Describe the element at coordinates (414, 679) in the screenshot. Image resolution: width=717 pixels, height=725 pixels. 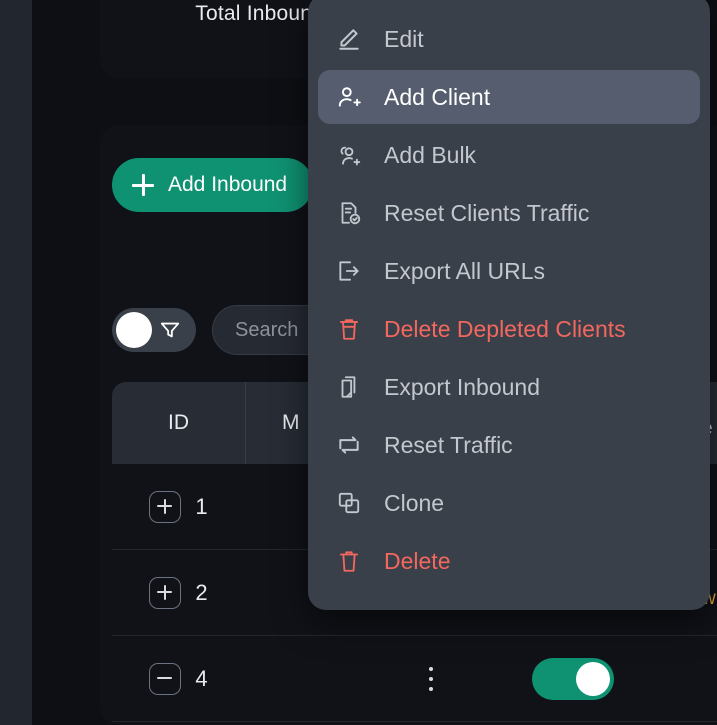
I see `table-row: 4` at that location.